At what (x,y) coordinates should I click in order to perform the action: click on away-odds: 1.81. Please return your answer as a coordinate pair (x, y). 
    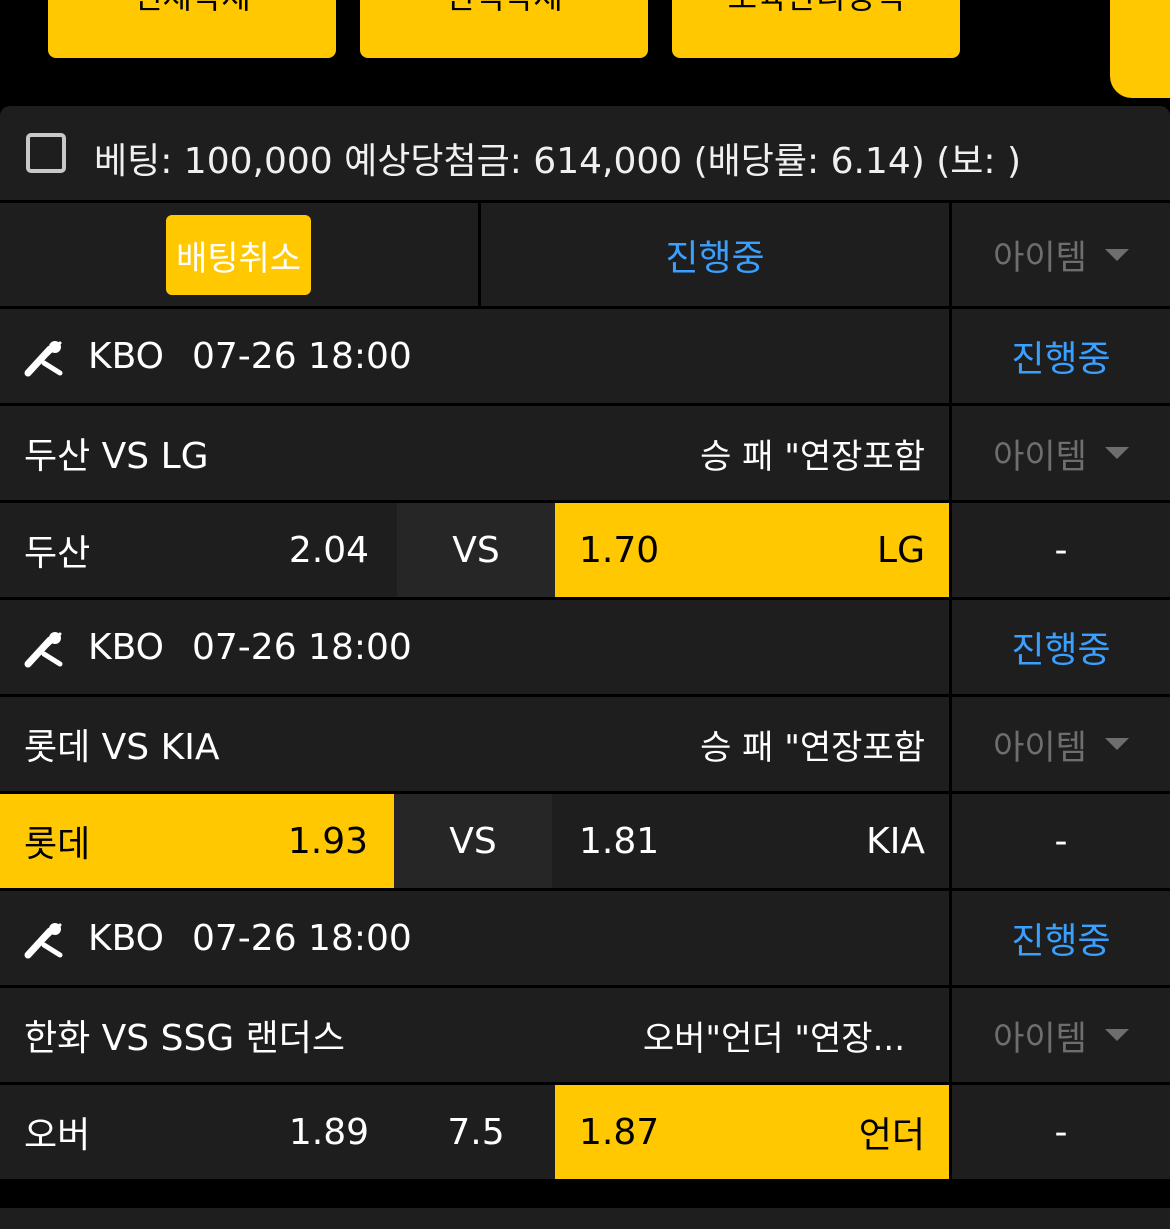
    Looking at the image, I should click on (619, 841).